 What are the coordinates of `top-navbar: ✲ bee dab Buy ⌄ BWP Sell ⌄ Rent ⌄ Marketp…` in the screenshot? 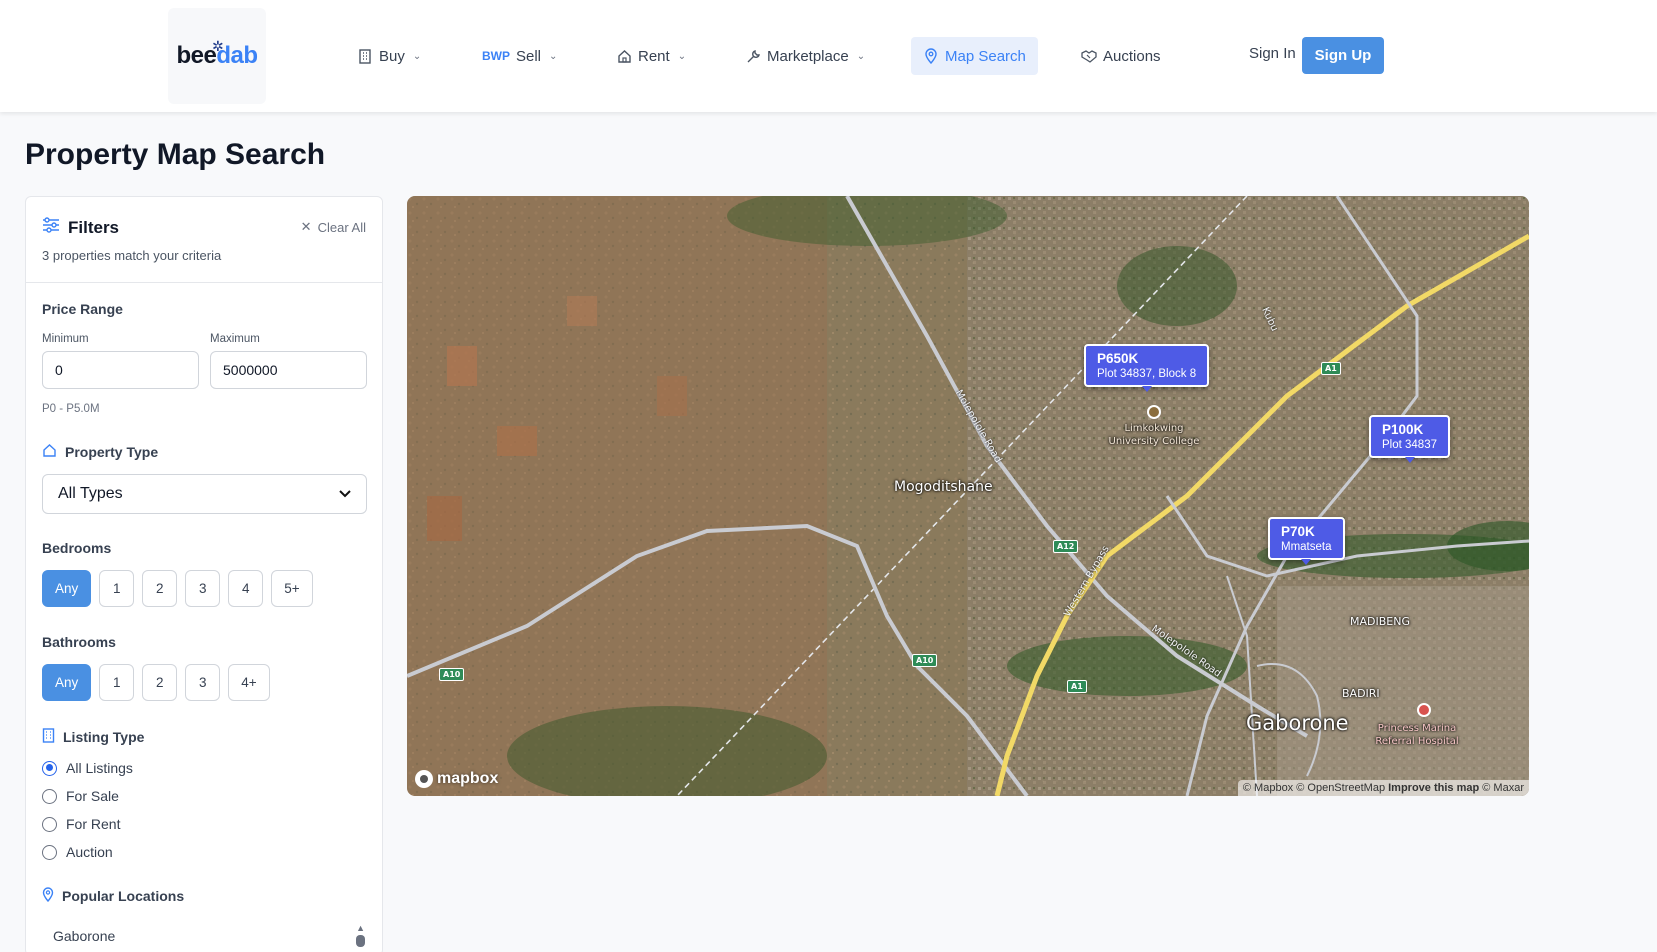 It's located at (828, 56).